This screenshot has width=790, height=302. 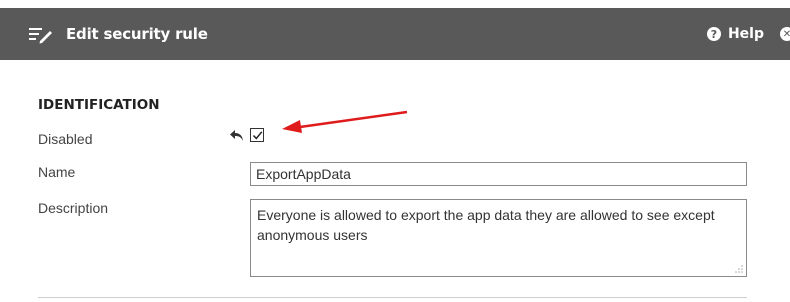 I want to click on page-title: Edit security rule, so click(x=137, y=34).